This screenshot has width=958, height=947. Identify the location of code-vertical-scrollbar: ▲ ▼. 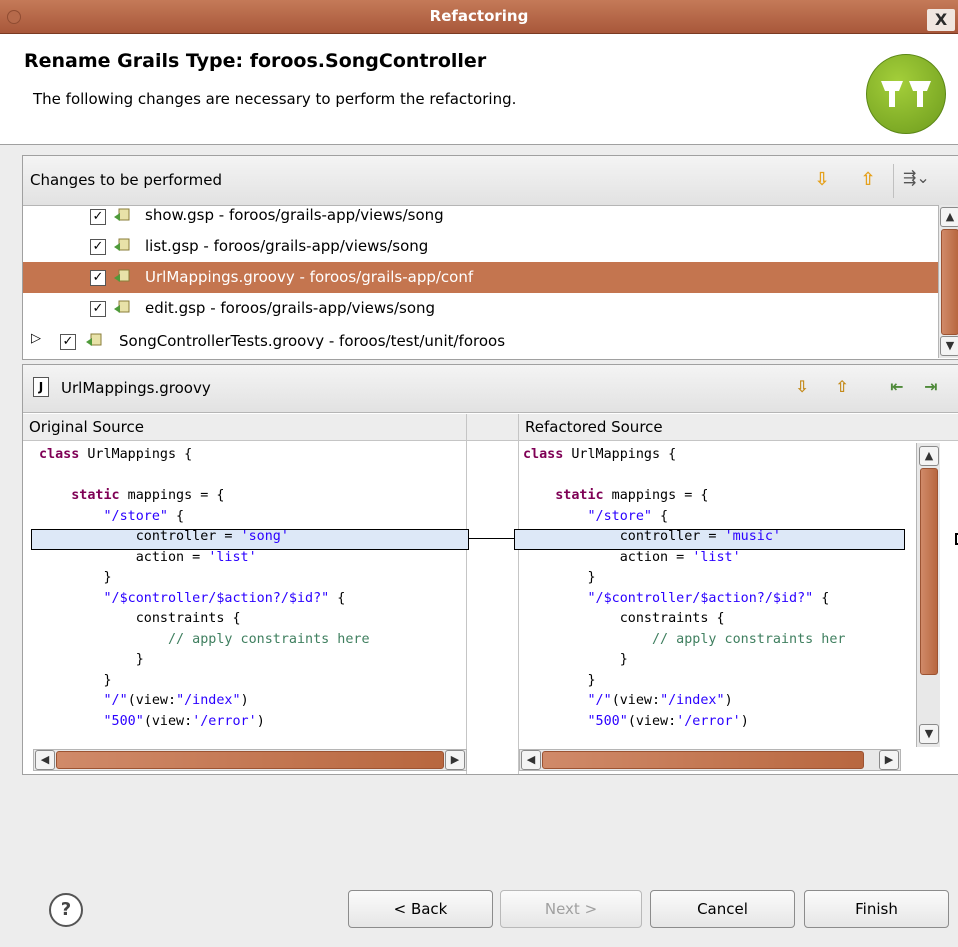
(928, 595).